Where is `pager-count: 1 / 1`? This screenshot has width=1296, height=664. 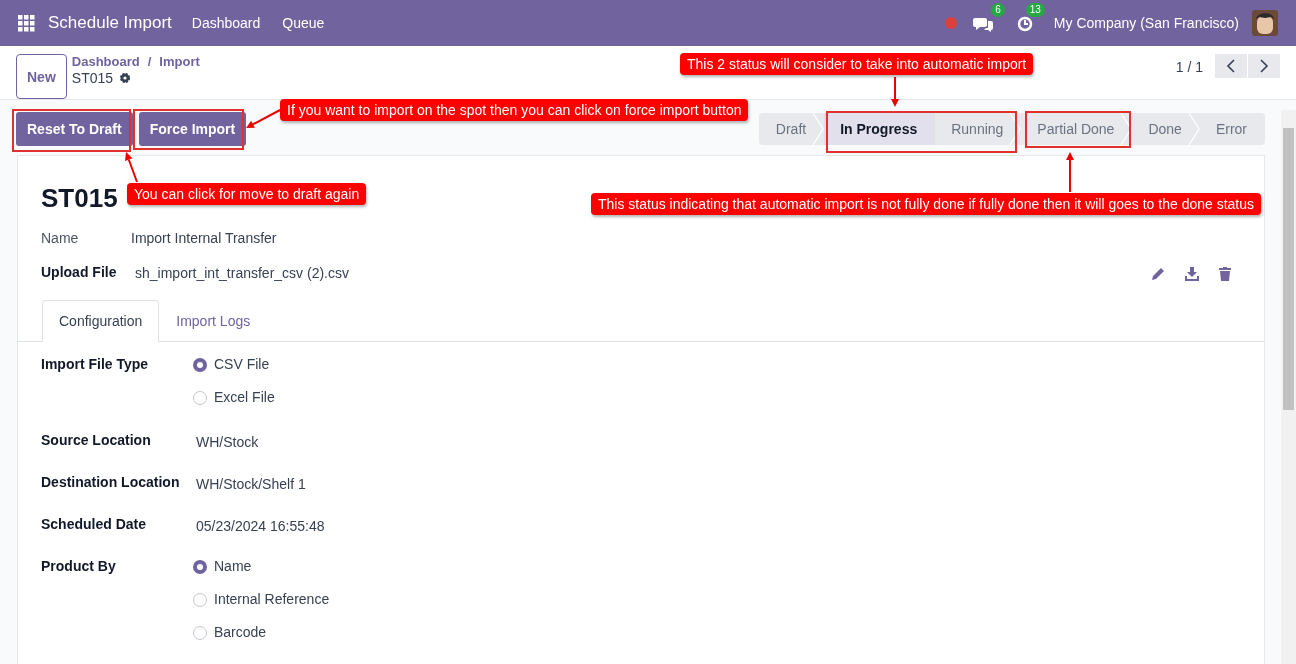 pager-count: 1 / 1 is located at coordinates (1189, 67).